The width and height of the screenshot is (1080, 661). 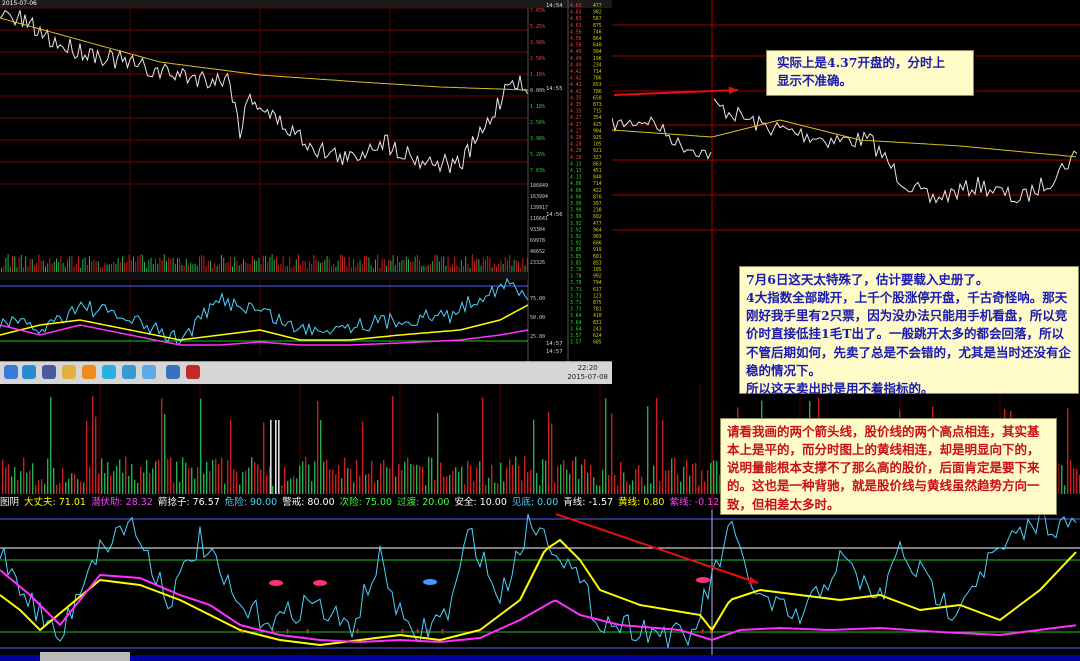 What do you see at coordinates (702, 632) in the screenshot?
I see `buy-arrow-icon: ↑` at bounding box center [702, 632].